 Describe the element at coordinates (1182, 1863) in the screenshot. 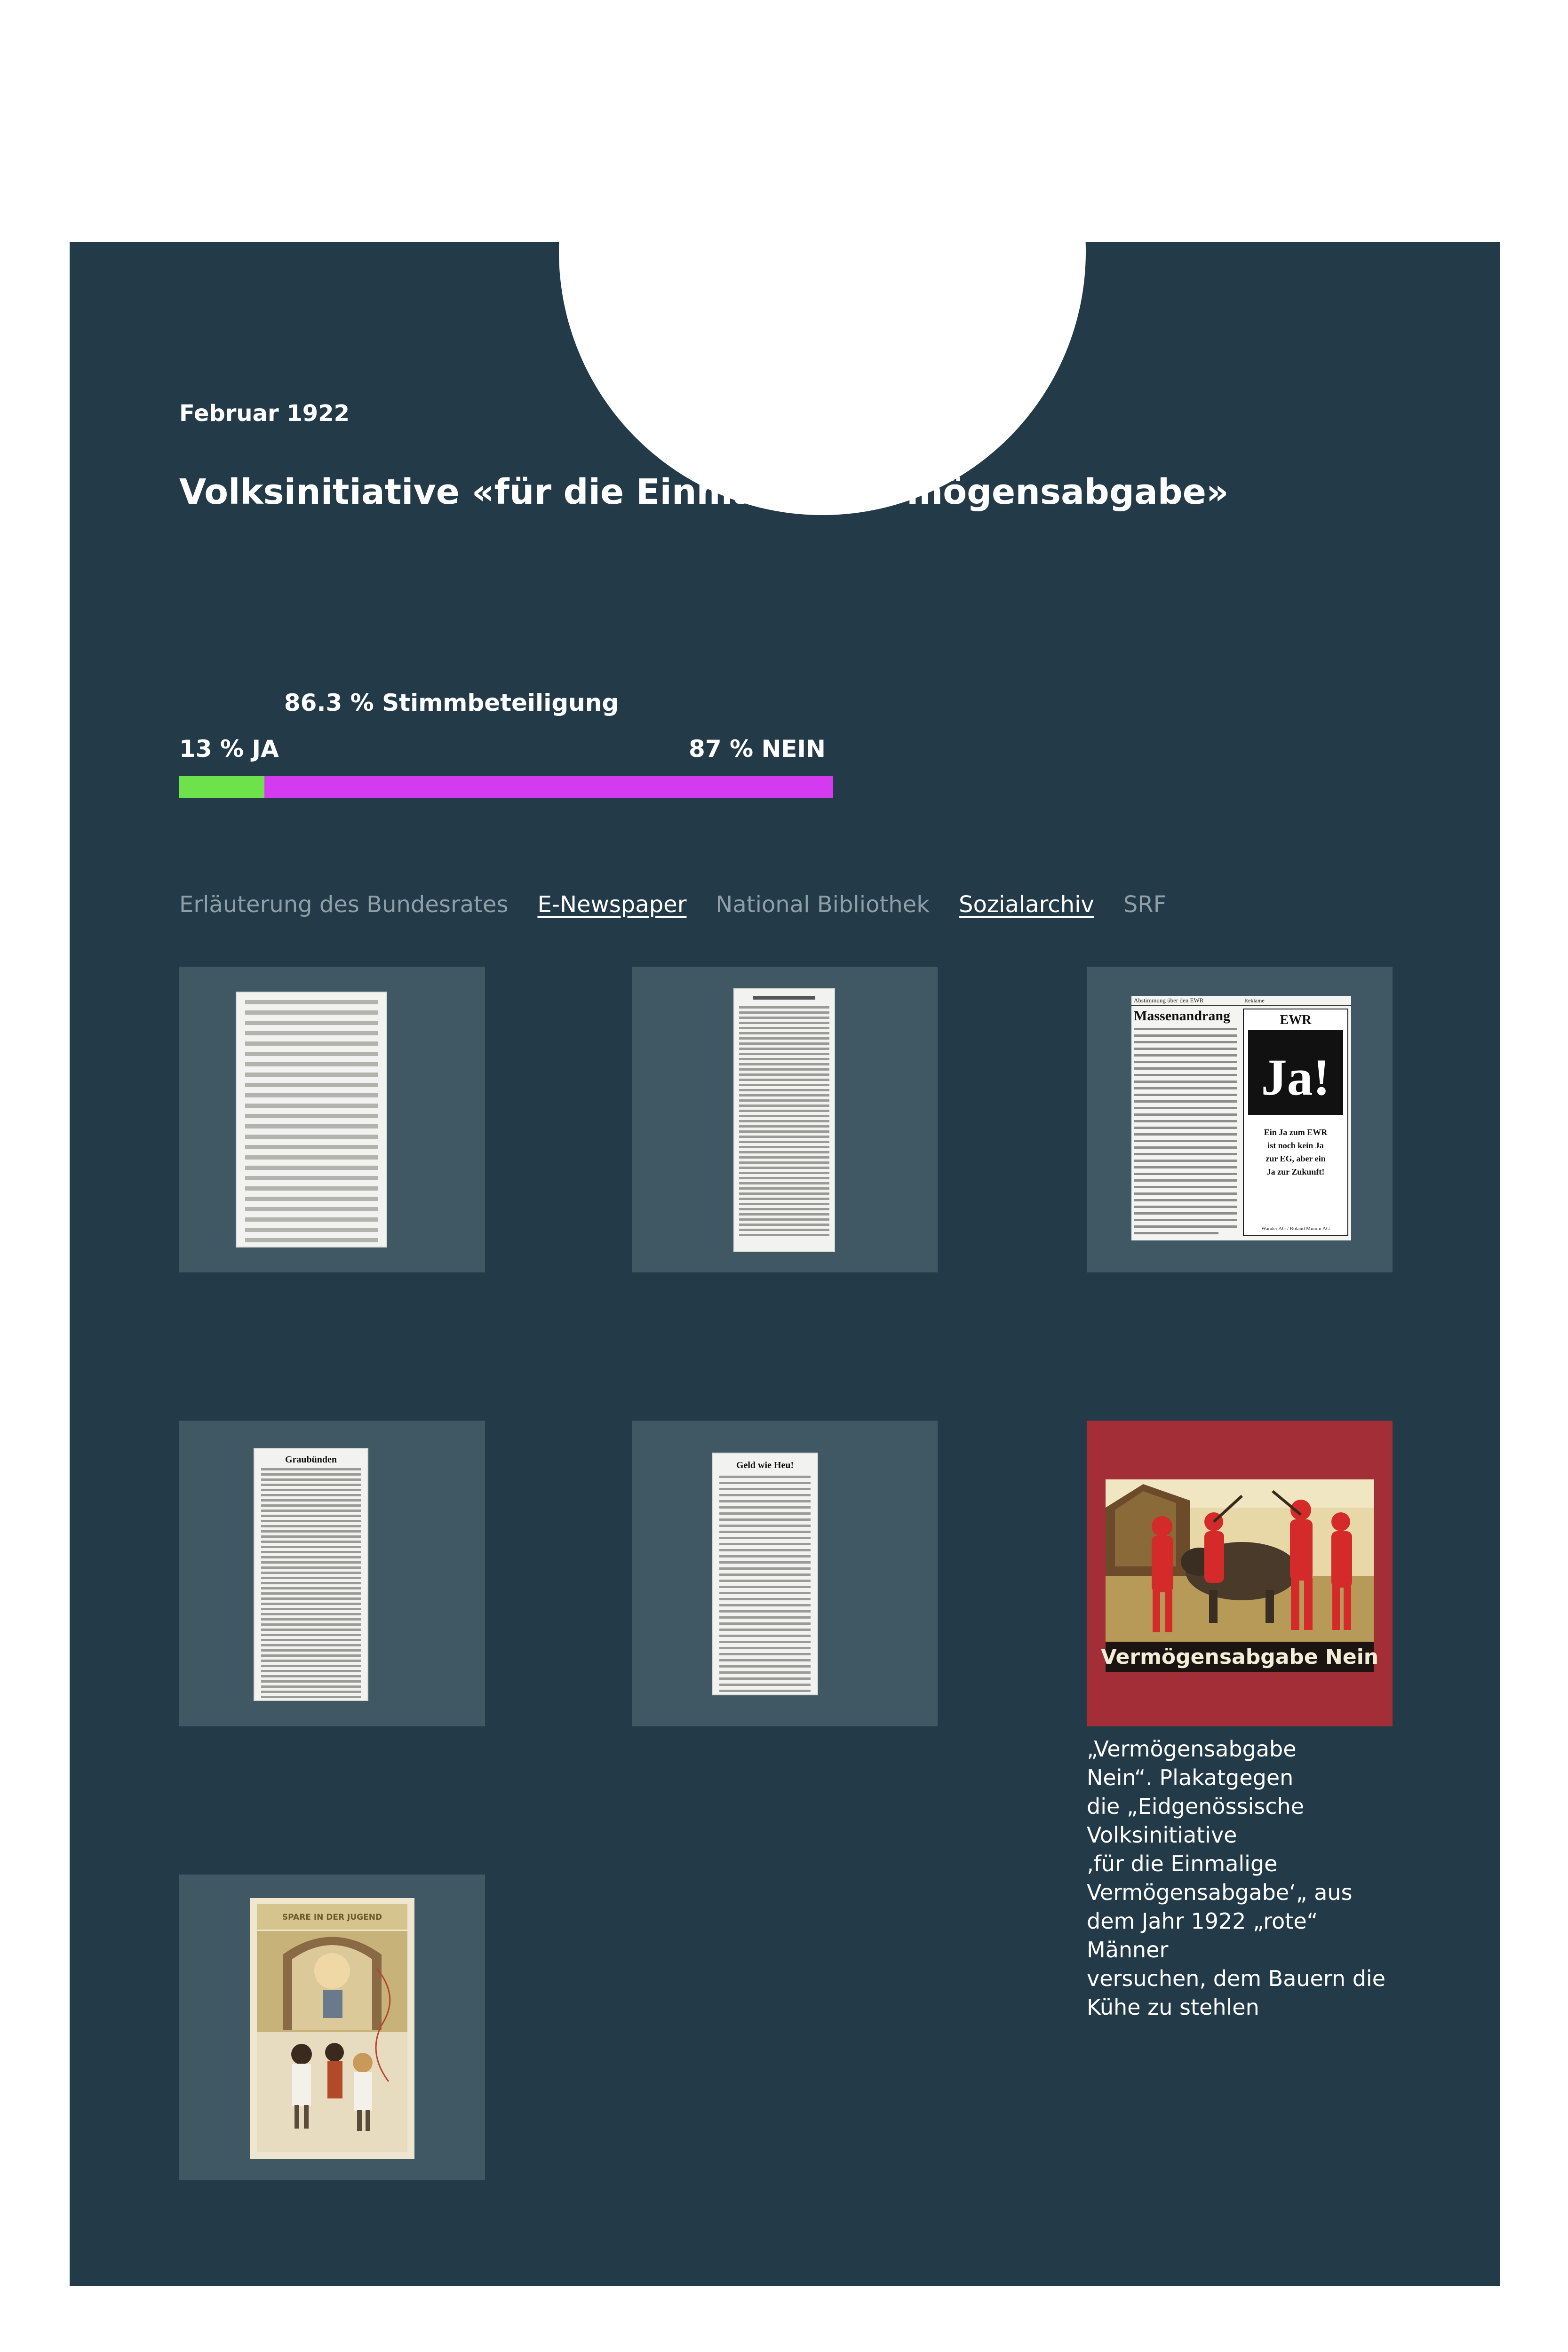

I see `poster-caption-line: ‚für die Einmalige` at that location.